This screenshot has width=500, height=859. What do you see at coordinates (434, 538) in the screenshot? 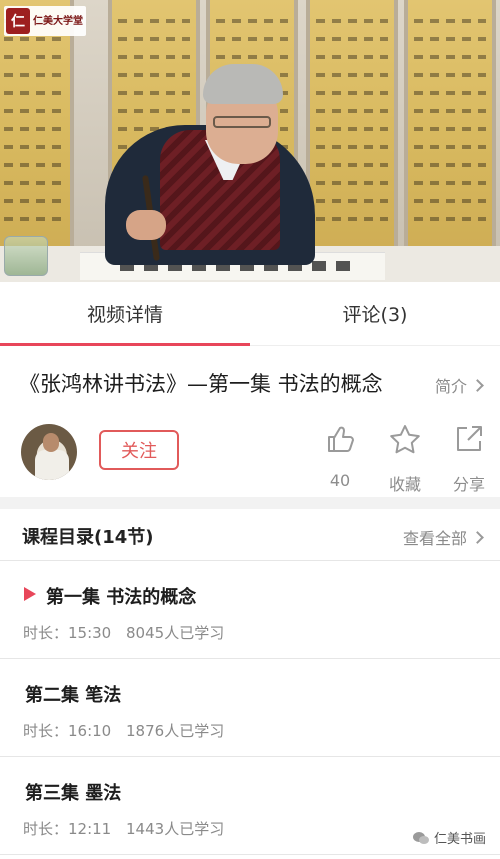
I see `view-all-label: 查看全部` at bounding box center [434, 538].